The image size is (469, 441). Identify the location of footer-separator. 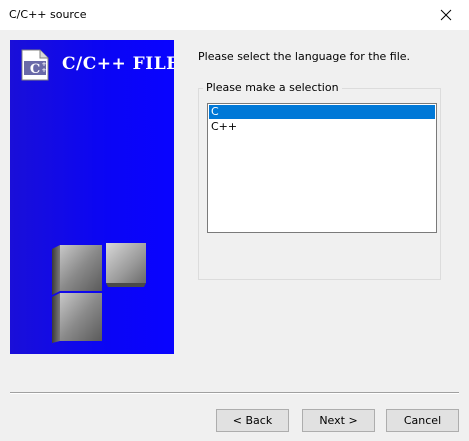
(234, 393).